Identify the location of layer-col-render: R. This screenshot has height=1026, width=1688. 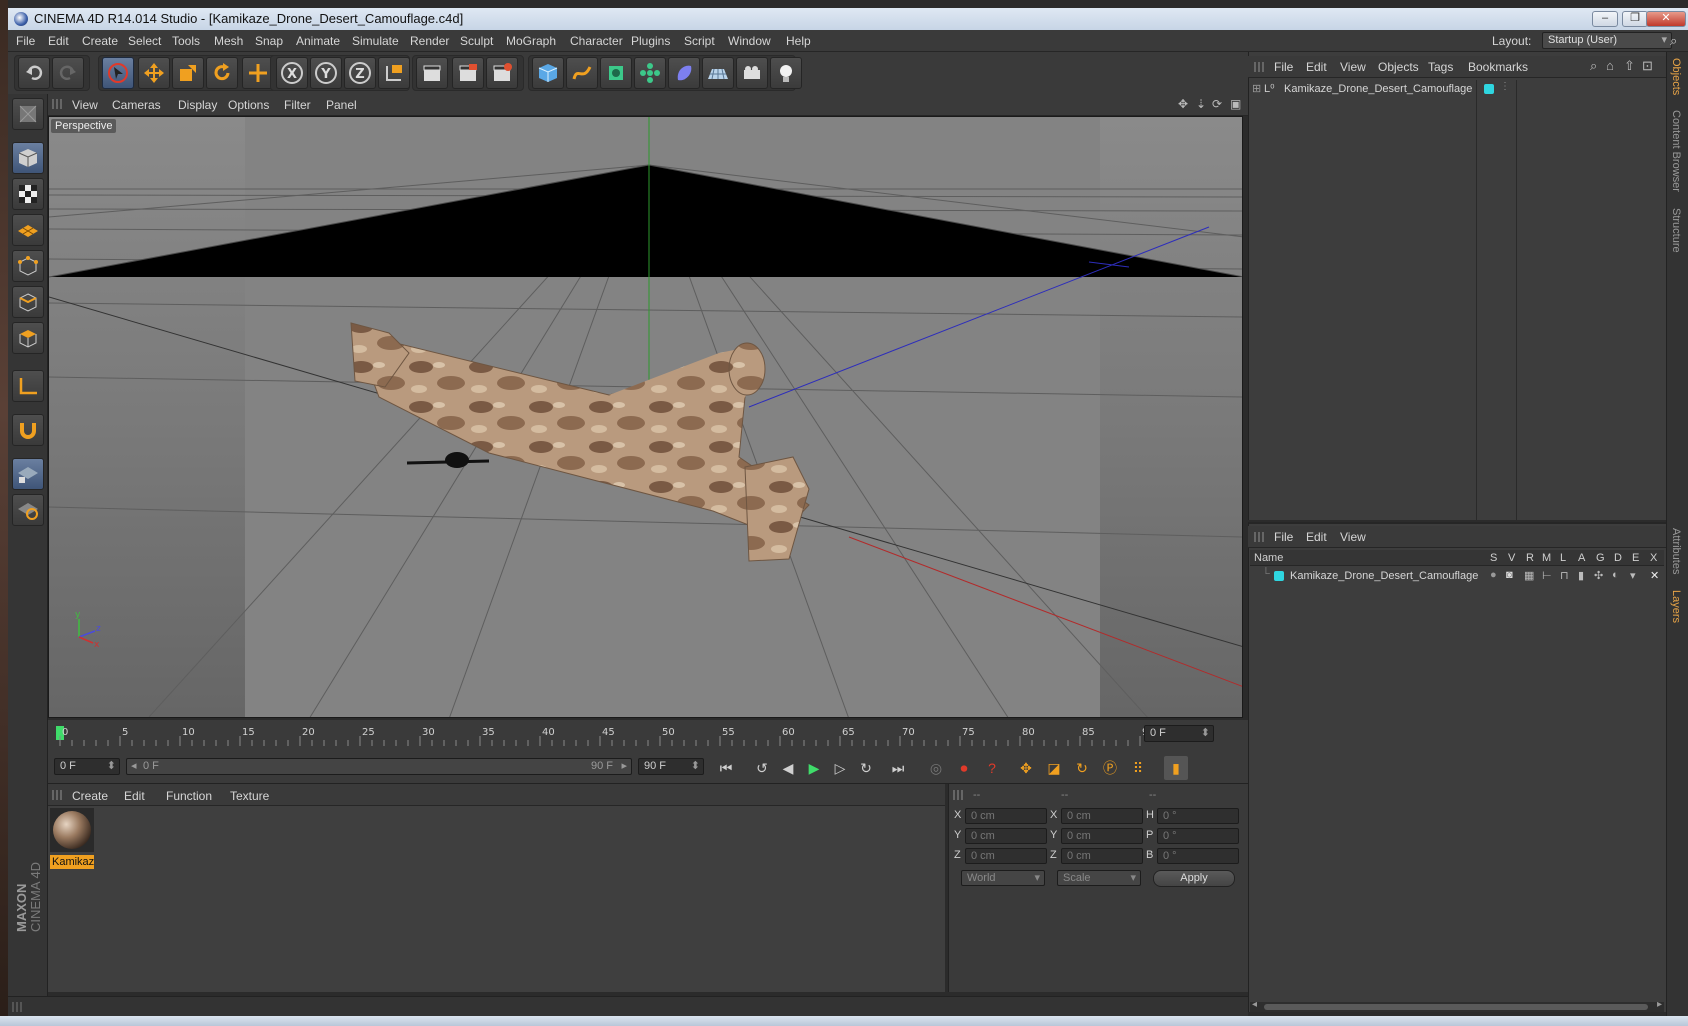
(1530, 558).